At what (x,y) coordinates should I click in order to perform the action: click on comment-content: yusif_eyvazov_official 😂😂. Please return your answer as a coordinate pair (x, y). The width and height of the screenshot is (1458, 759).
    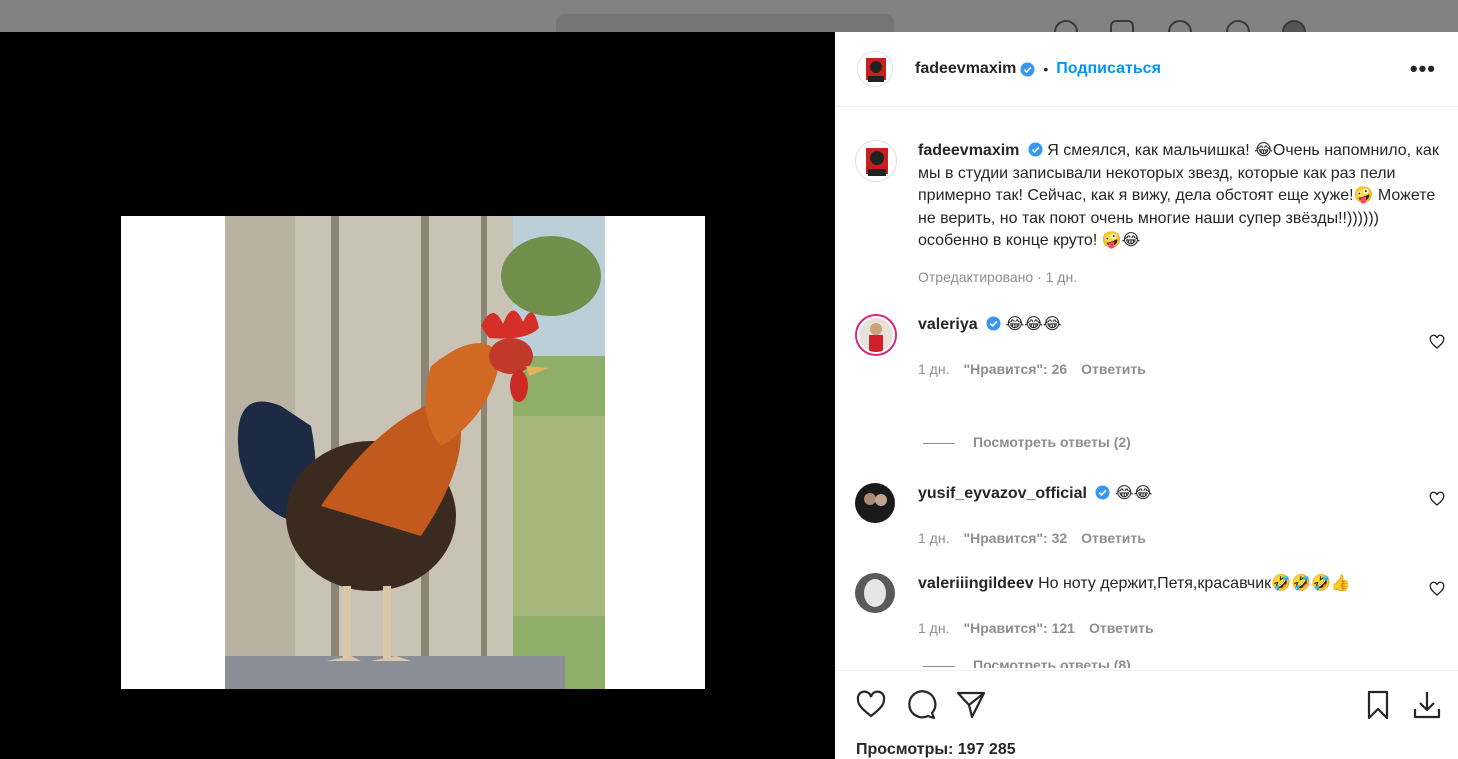
    Looking at the image, I should click on (1180, 494).